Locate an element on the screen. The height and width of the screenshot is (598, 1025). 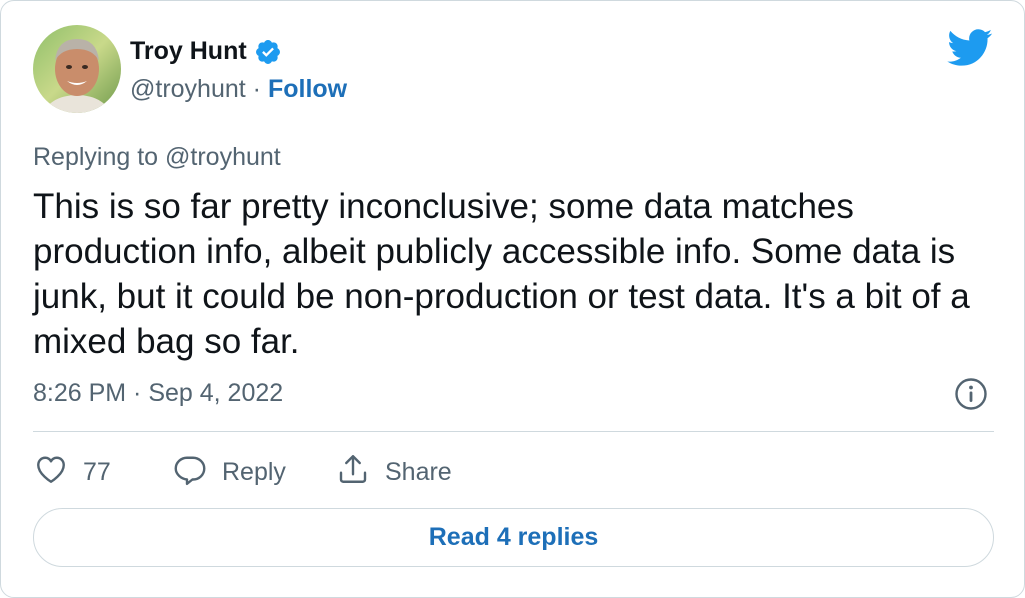
reply-bubble-icon is located at coordinates (190, 472).